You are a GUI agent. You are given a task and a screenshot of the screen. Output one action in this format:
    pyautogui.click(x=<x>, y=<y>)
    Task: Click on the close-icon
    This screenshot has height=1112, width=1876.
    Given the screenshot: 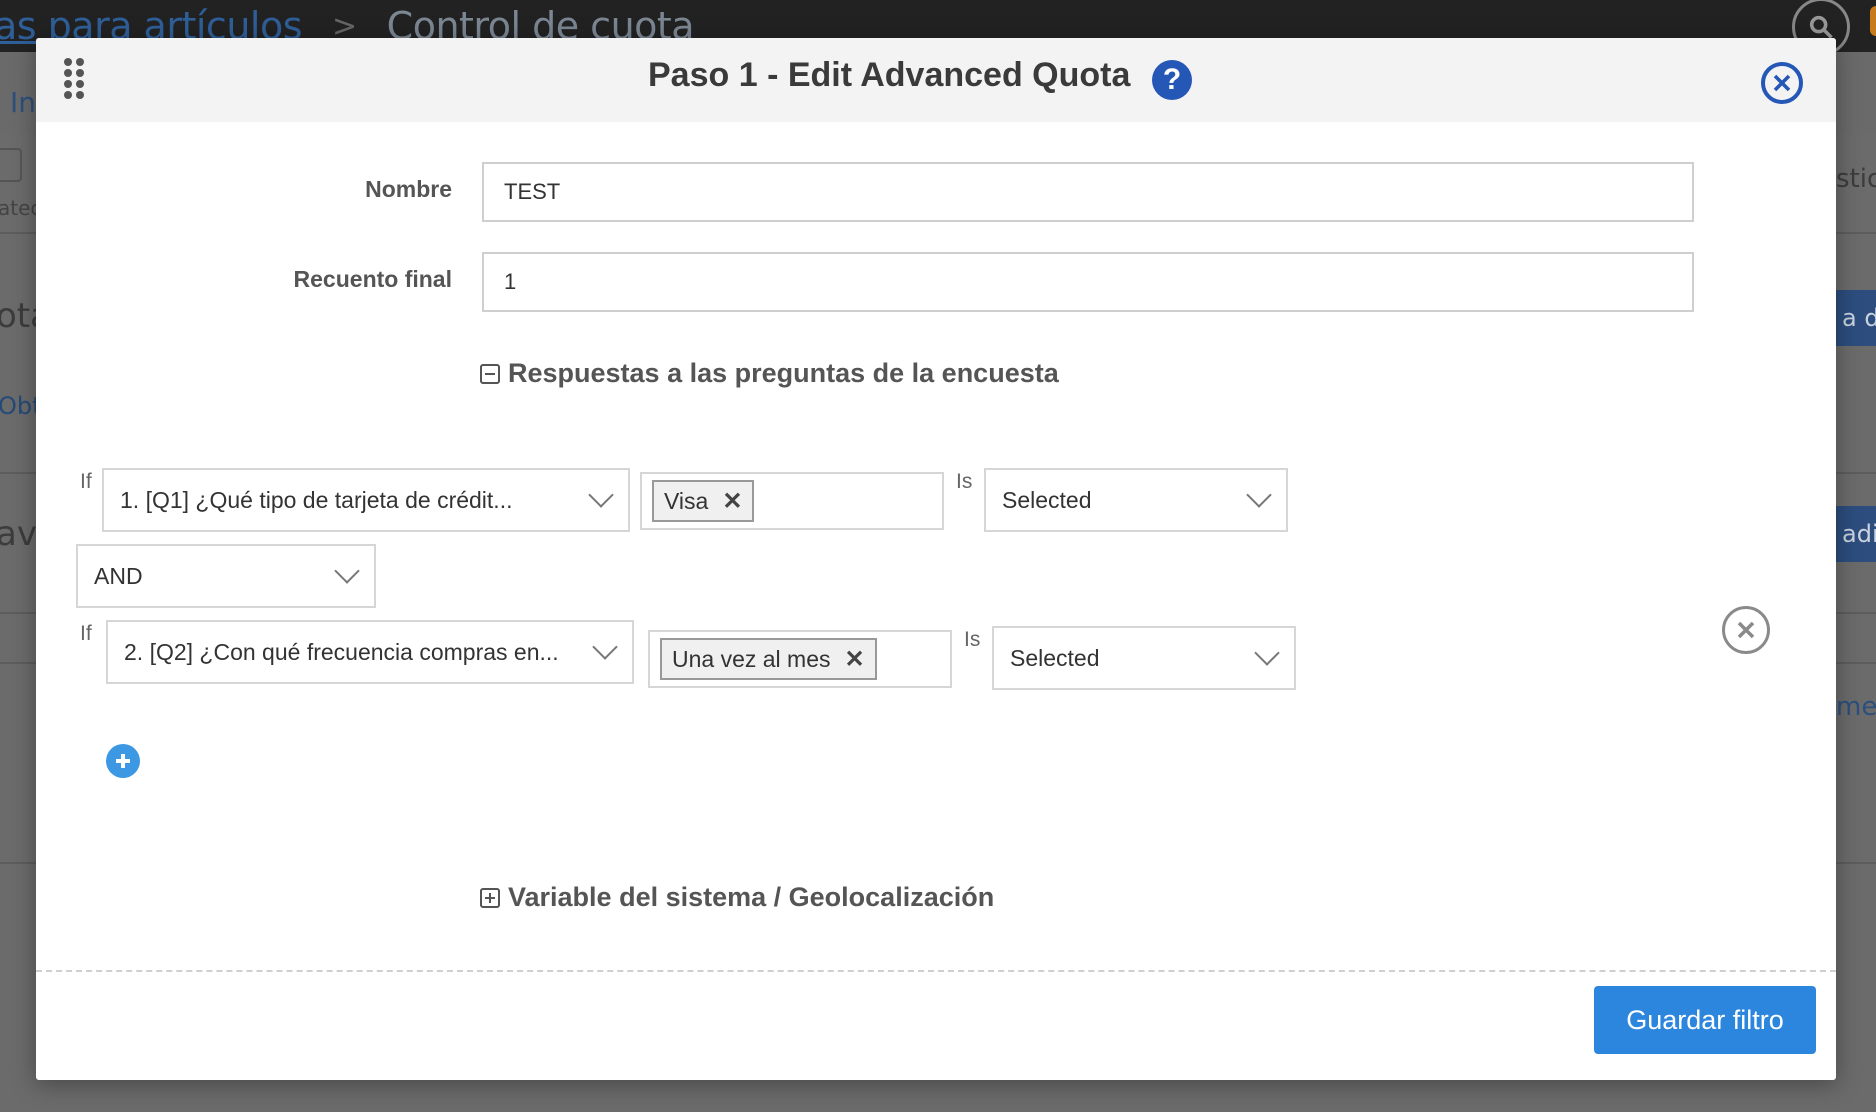 What is the action you would take?
    pyautogui.click(x=1782, y=83)
    